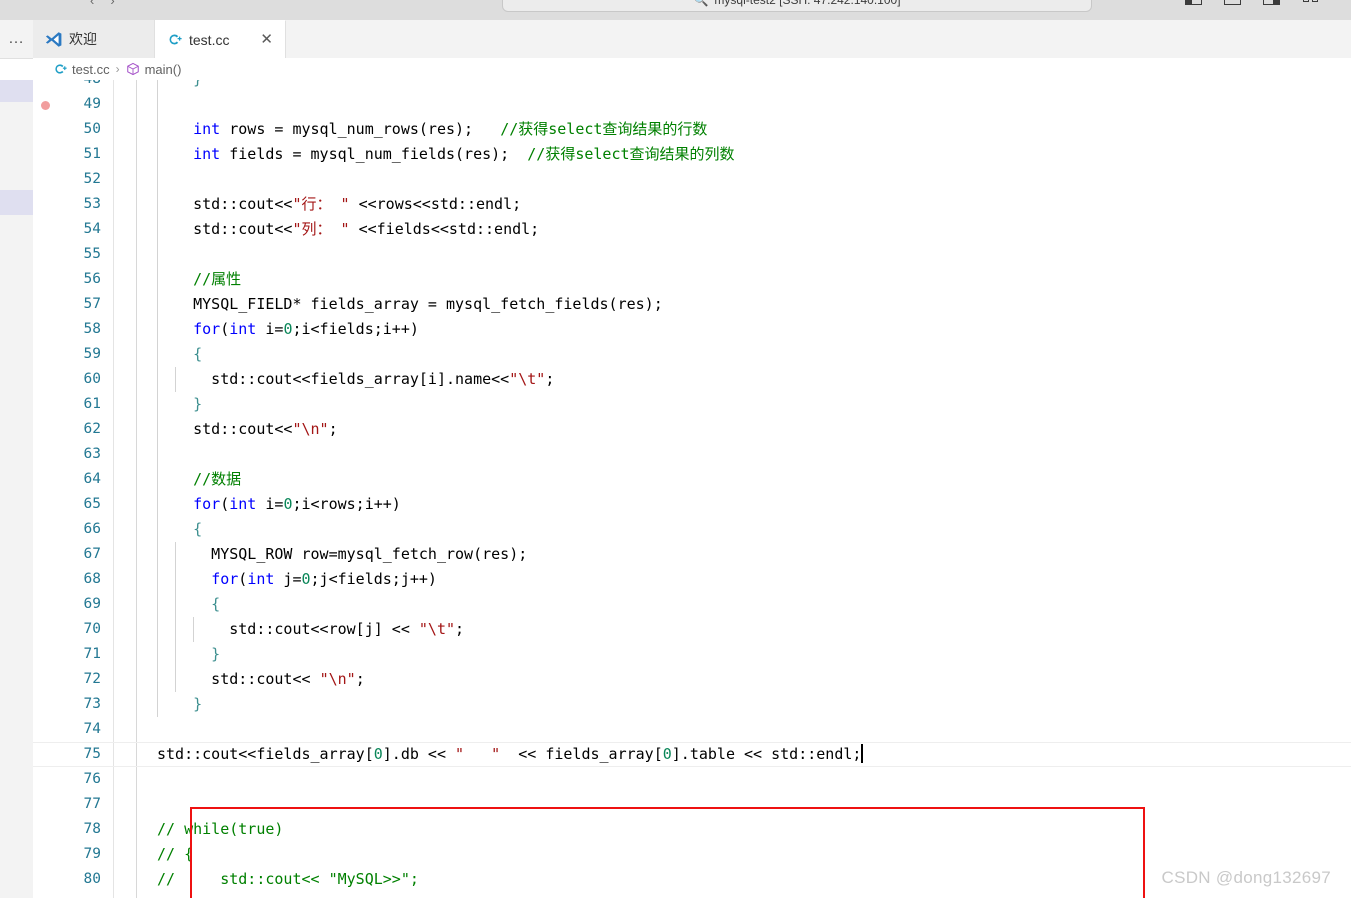 Image resolution: width=1351 pixels, height=898 pixels. What do you see at coordinates (92, 679) in the screenshot?
I see `line-number: 72` at bounding box center [92, 679].